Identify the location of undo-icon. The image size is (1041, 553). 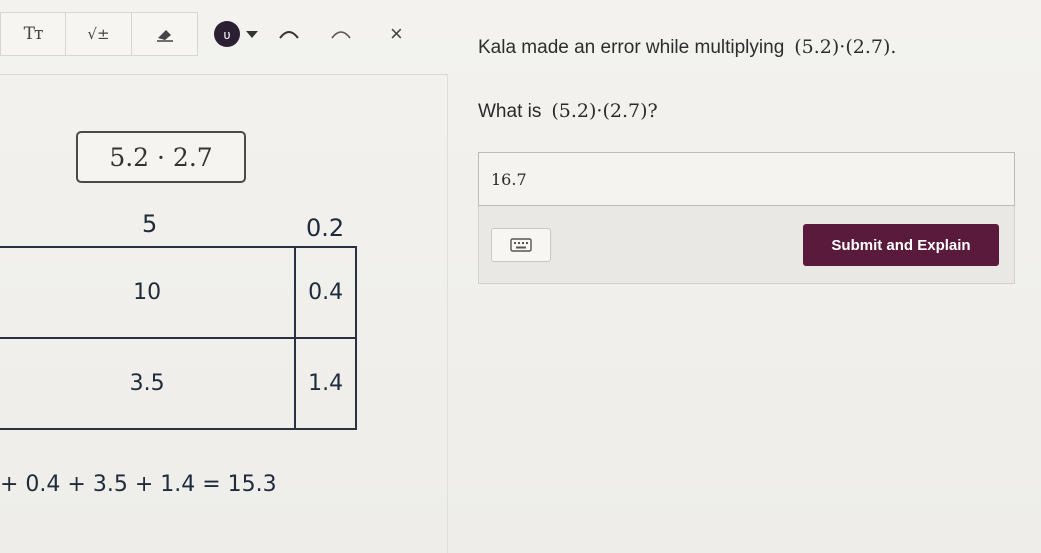
(289, 34).